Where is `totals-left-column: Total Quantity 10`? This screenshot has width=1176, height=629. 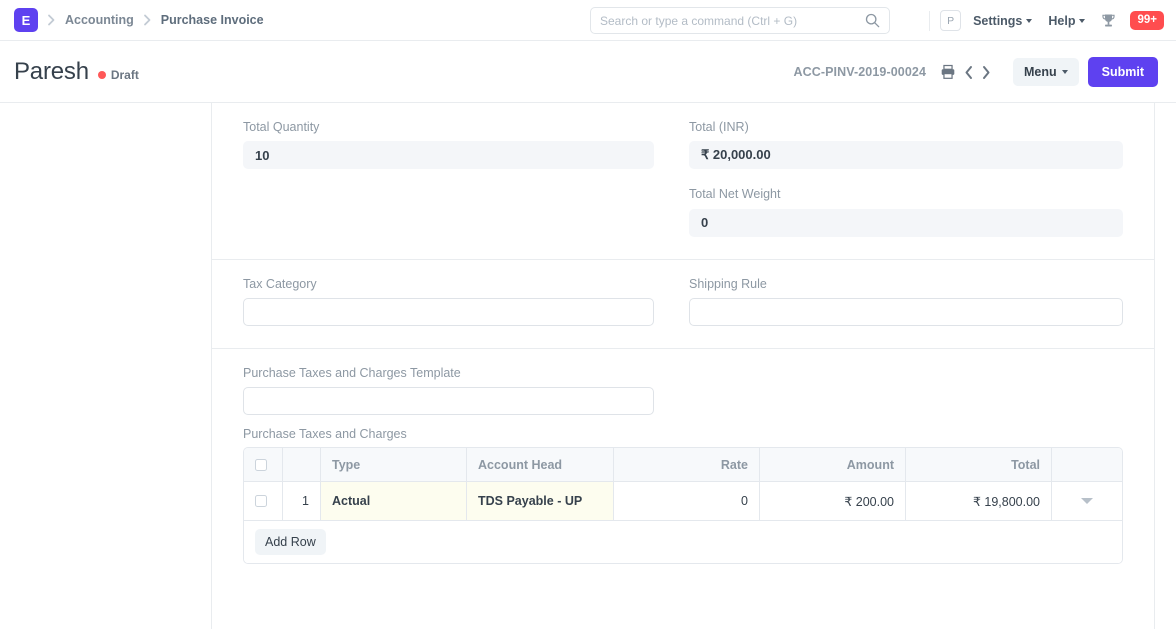
totals-left-column: Total Quantity 10 is located at coordinates (463, 178).